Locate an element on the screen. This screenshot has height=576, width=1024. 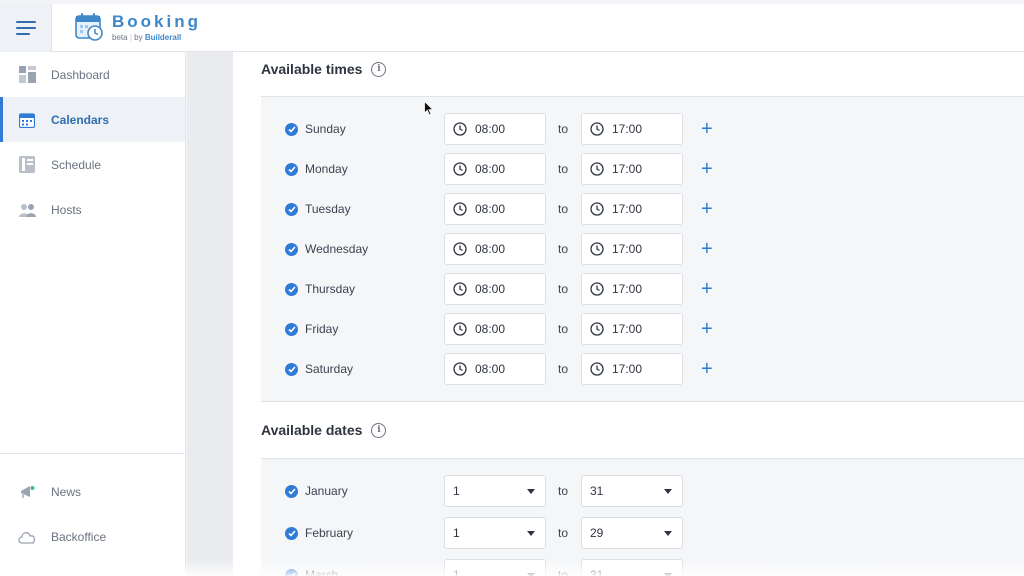
top-bar: Booking beta | by Builderall is located at coordinates (512, 26).